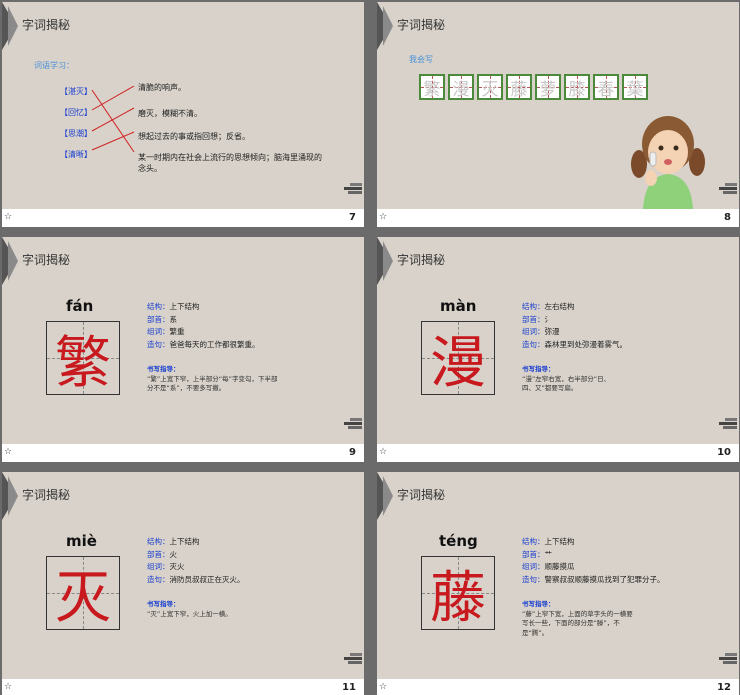  Describe the element at coordinates (490, 87) in the screenshot. I see `writing-cell: 灭` at that location.